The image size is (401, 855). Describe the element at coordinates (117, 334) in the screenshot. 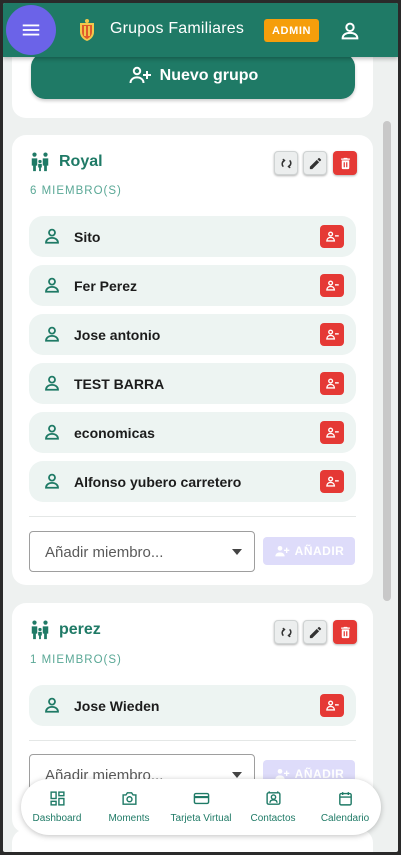

I see `member-name: Jose antonio` at that location.